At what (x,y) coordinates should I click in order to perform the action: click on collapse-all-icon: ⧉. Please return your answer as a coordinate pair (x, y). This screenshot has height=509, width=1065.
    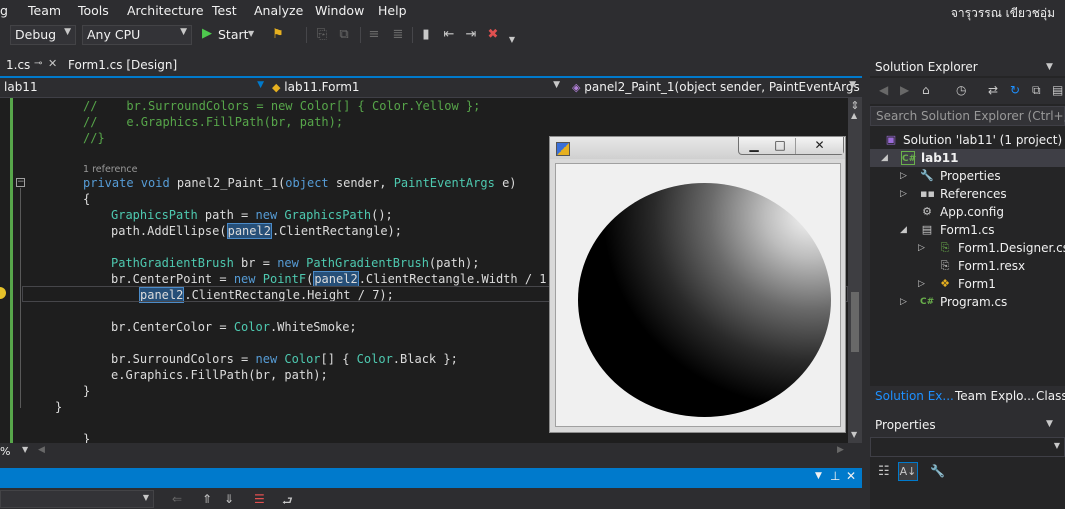
    Looking at the image, I should click on (1036, 90).